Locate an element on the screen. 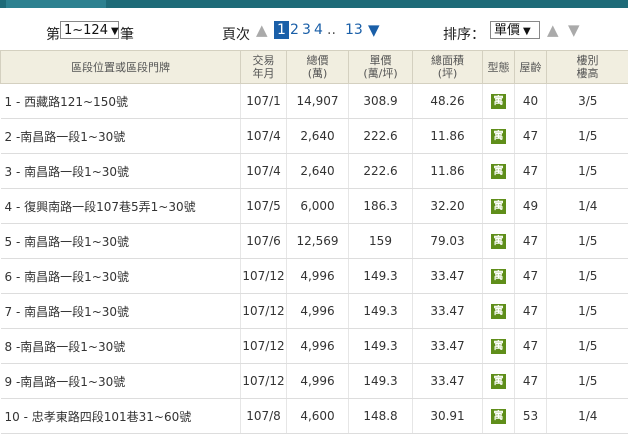 This screenshot has width=628, height=434. last-page-link: 13 is located at coordinates (354, 30).